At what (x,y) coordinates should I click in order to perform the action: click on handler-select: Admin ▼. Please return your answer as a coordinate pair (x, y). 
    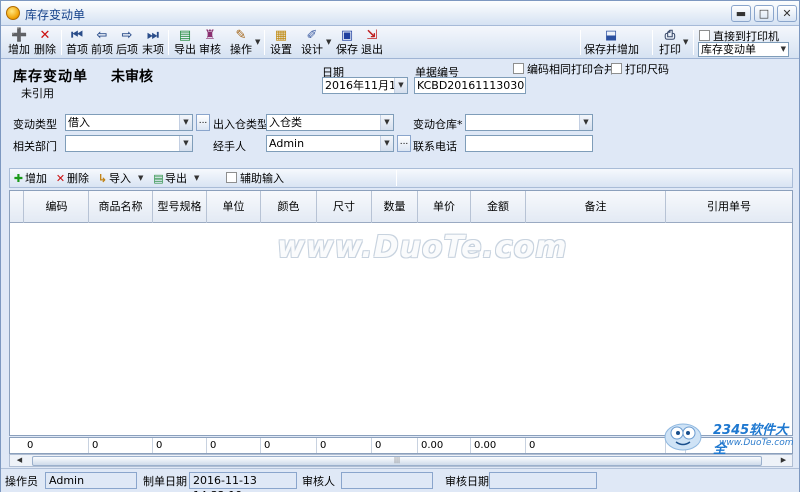
    Looking at the image, I should click on (330, 143).